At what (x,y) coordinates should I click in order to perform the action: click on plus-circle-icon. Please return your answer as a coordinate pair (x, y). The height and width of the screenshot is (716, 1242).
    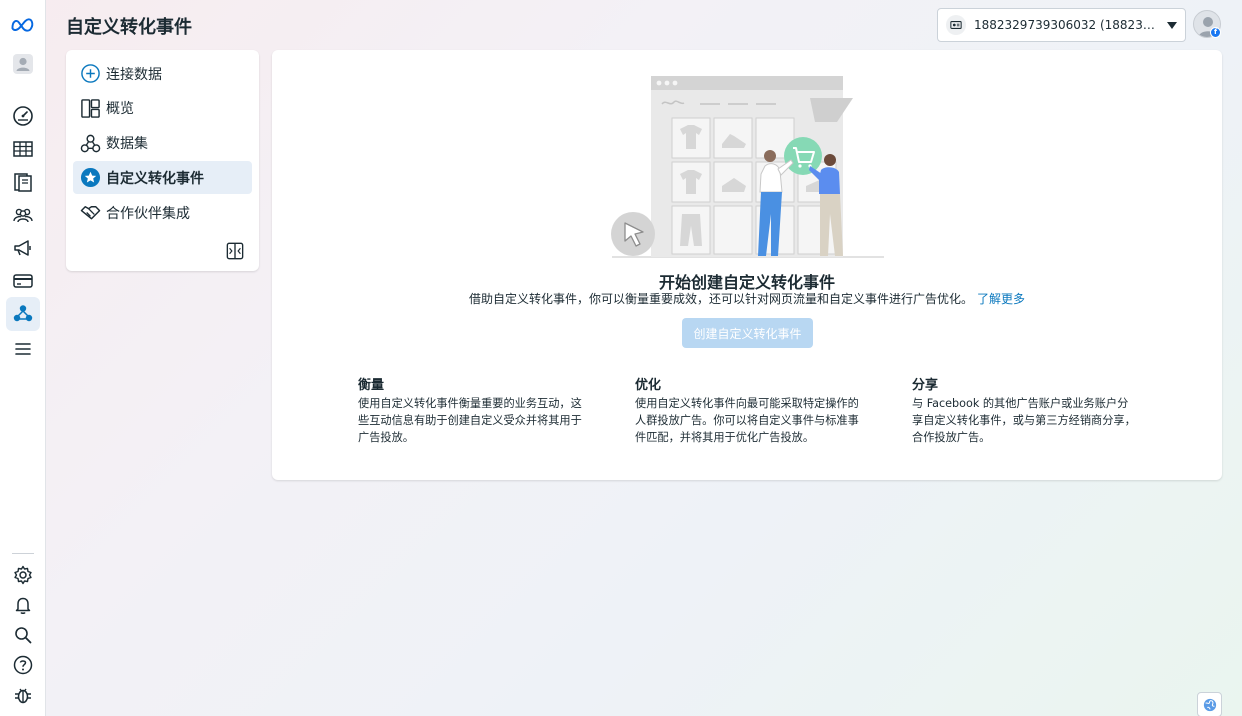
    Looking at the image, I should click on (90, 74).